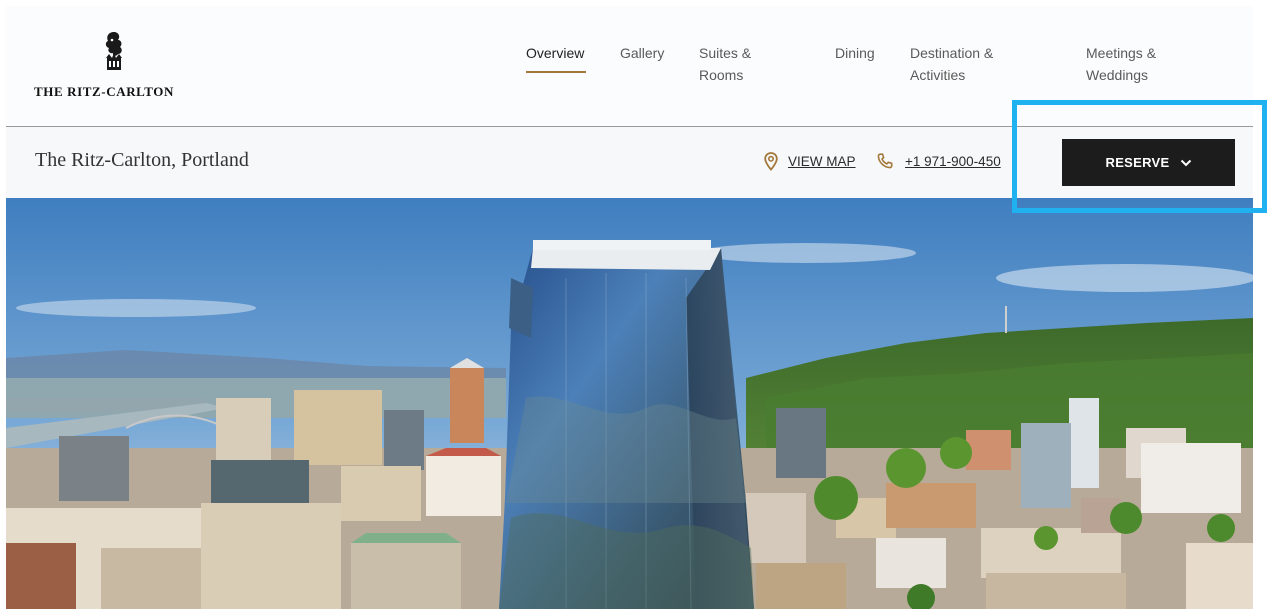 The image size is (1275, 609). Describe the element at coordinates (885, 161) in the screenshot. I see `phone-icon` at that location.